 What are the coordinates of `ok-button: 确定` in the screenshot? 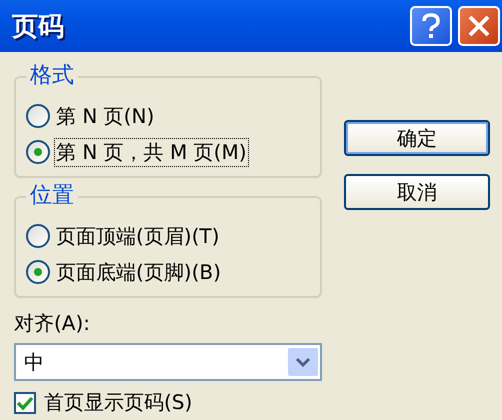 It's located at (417, 138).